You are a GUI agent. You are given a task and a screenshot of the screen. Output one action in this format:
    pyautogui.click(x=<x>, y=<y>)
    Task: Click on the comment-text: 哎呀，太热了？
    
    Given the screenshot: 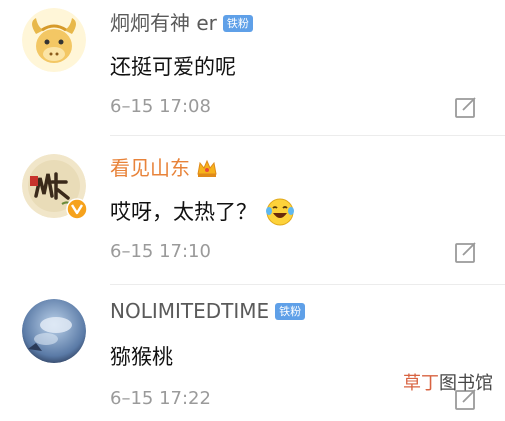 What is the action you would take?
    pyautogui.click(x=183, y=212)
    